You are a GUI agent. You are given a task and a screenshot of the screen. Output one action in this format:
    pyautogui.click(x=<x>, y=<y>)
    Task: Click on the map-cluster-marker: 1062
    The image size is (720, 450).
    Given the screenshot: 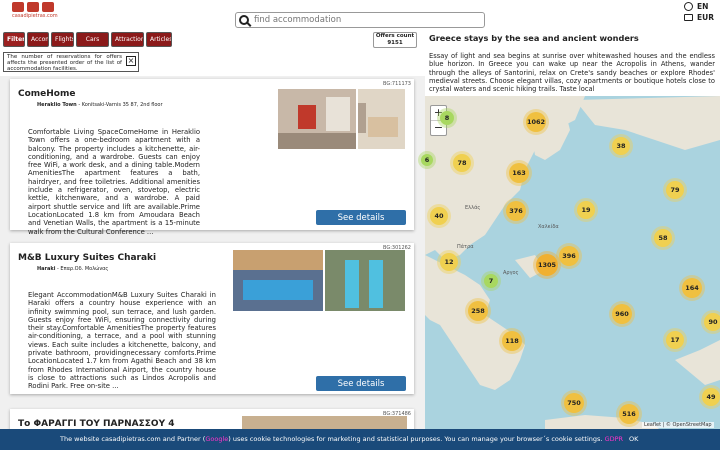 What is the action you would take?
    pyautogui.click(x=536, y=122)
    